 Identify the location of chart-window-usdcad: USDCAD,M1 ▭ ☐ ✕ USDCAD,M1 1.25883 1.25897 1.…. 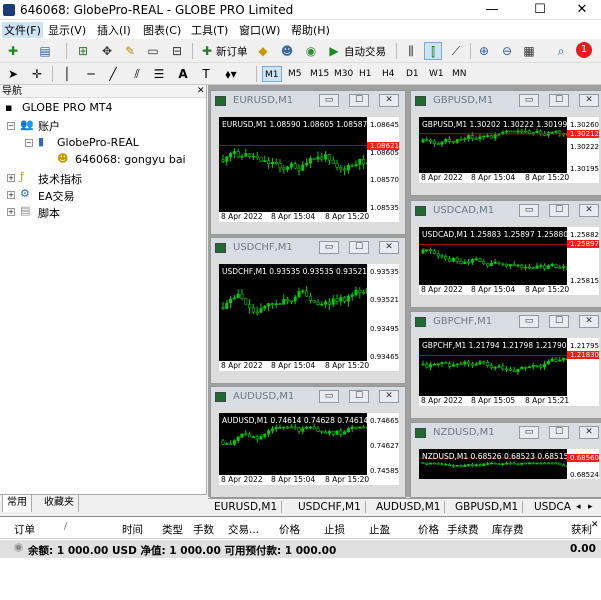
(505, 254).